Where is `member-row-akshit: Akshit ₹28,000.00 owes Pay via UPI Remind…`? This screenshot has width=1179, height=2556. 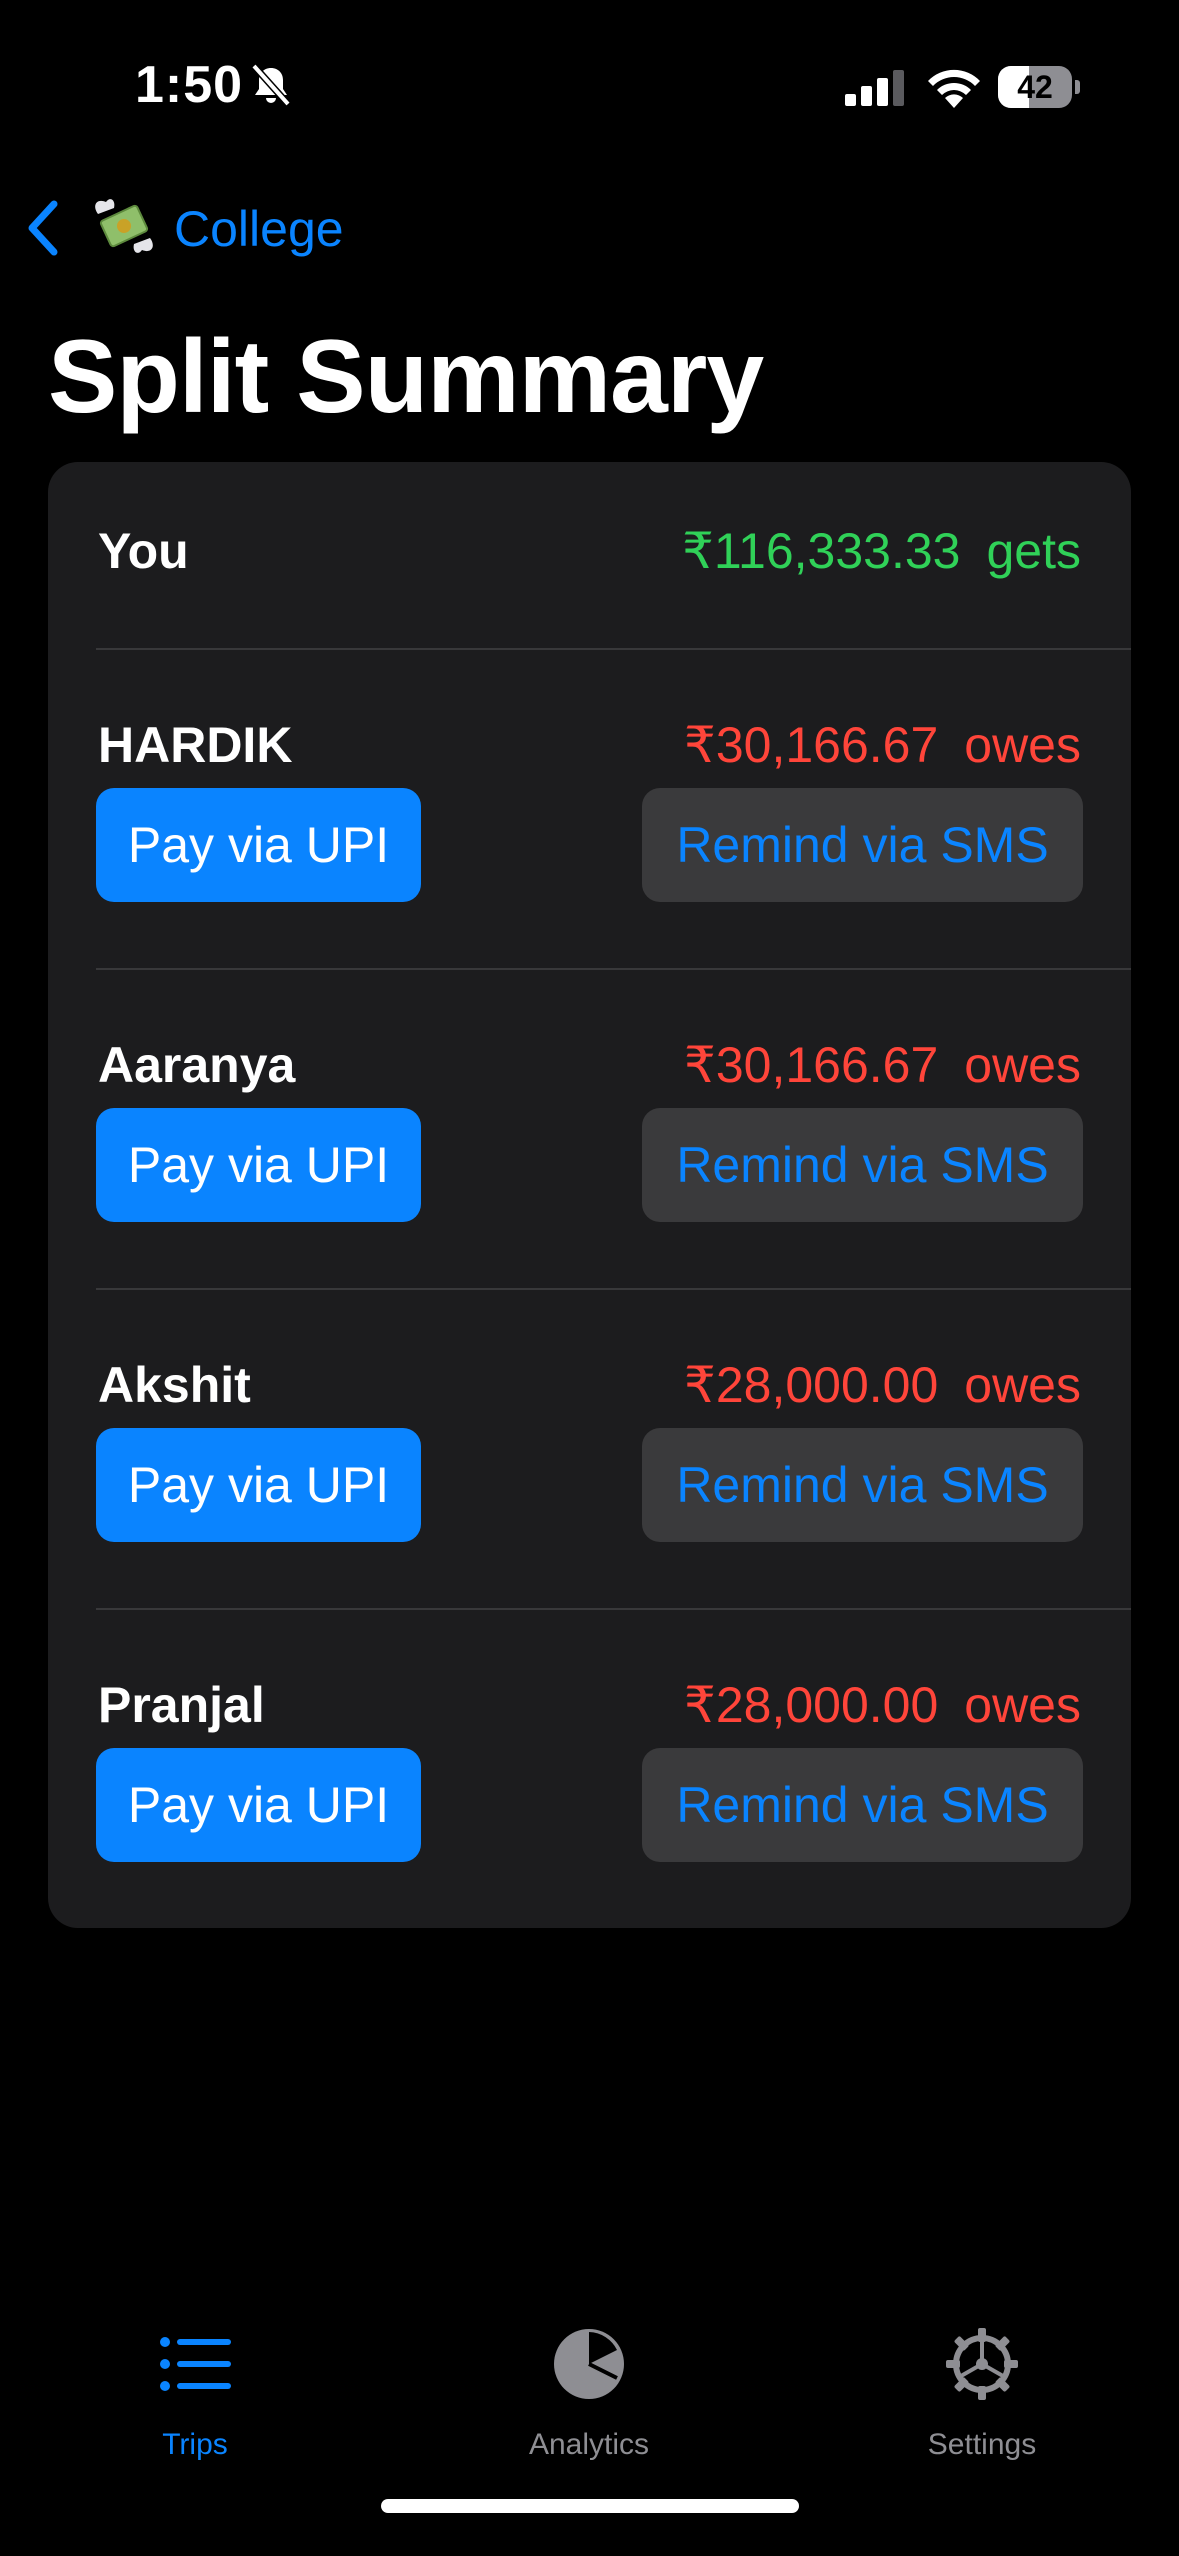 member-row-akshit: Akshit ₹28,000.00 owes Pay via UPI Remind… is located at coordinates (589, 1450).